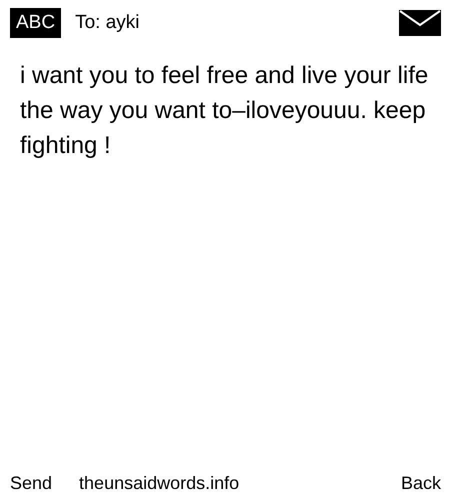 The height and width of the screenshot is (500, 450). I want to click on recipient-label: To: ayki, so click(107, 23).